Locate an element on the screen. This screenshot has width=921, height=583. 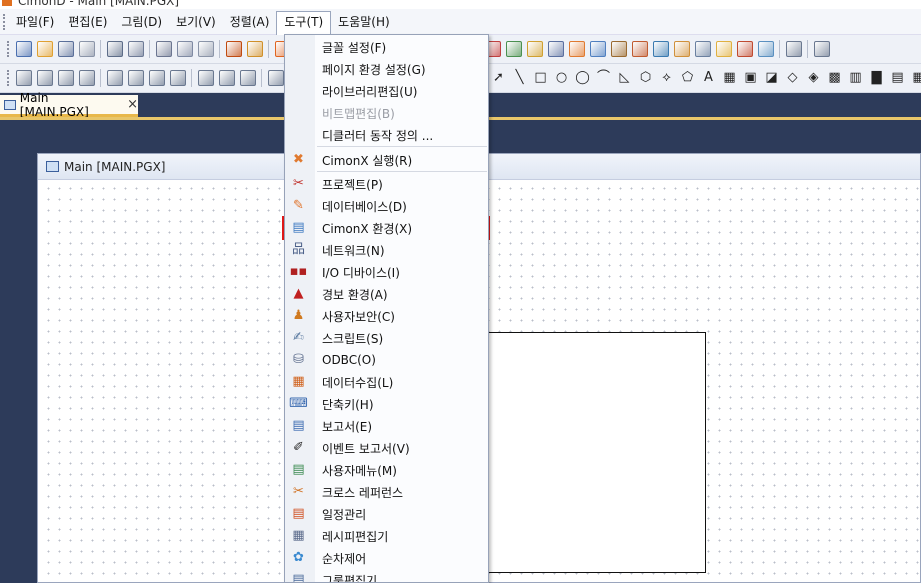
tools-menu-item-13: ♟ 사용자보안(C) is located at coordinates (386, 316).